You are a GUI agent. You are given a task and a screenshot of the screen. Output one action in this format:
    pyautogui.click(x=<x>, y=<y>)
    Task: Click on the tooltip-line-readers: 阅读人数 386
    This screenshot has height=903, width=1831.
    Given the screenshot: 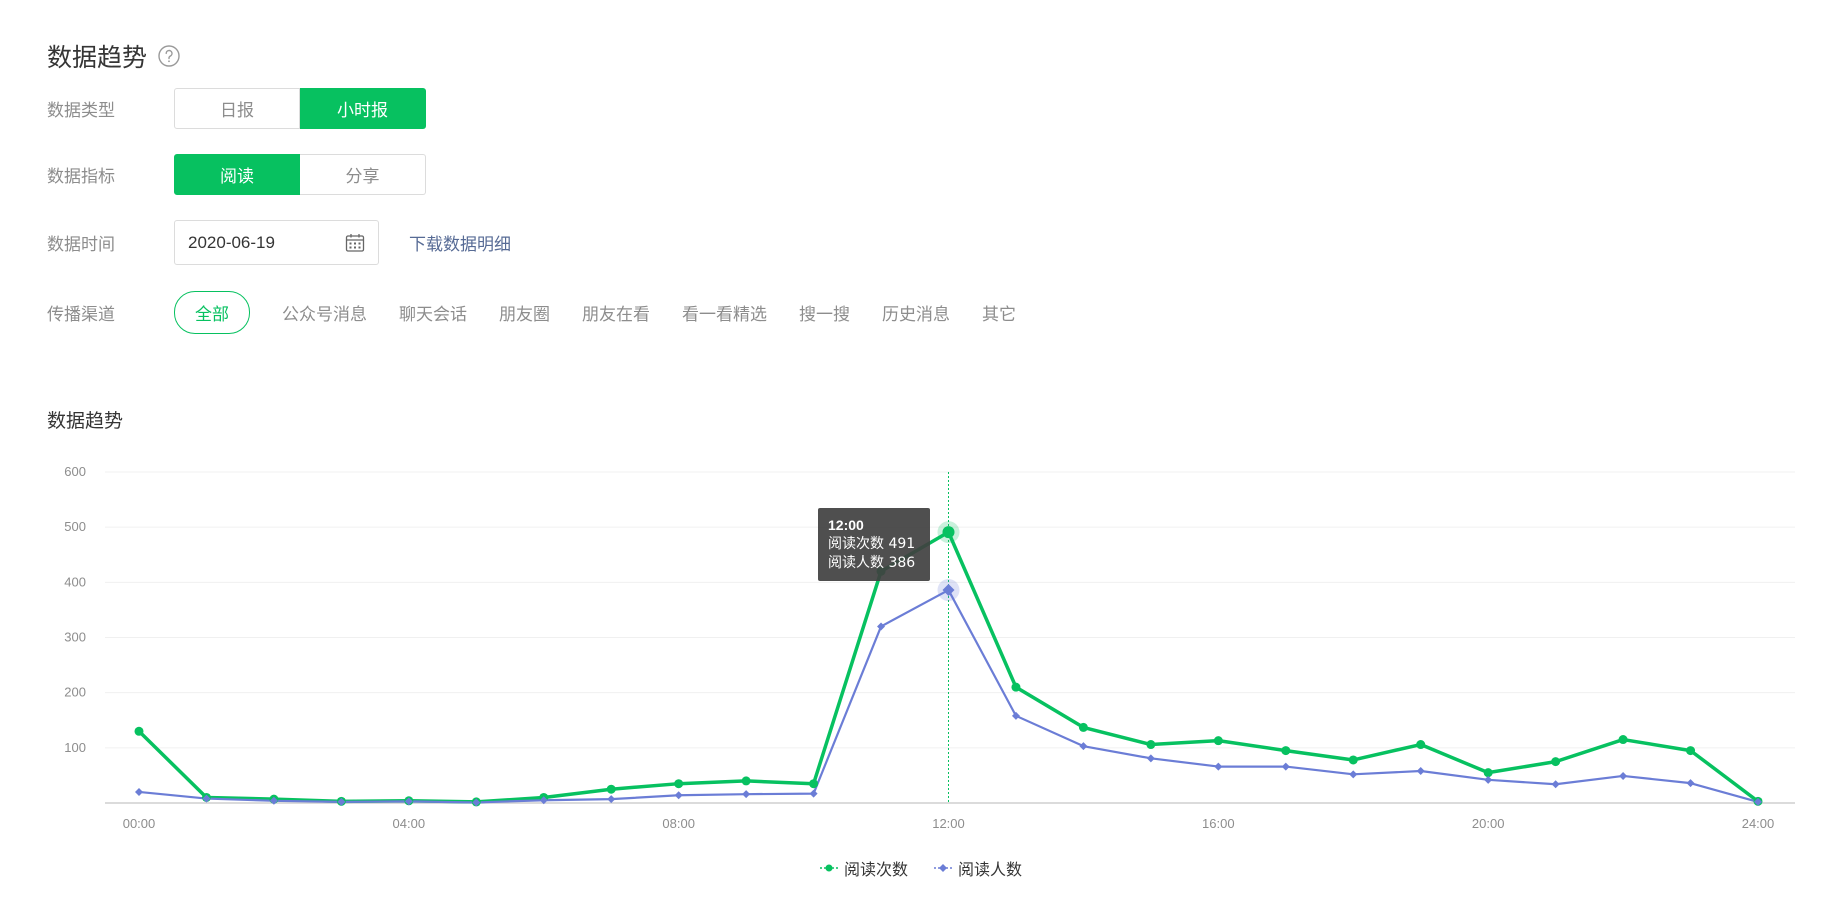 What is the action you would take?
    pyautogui.click(x=872, y=563)
    